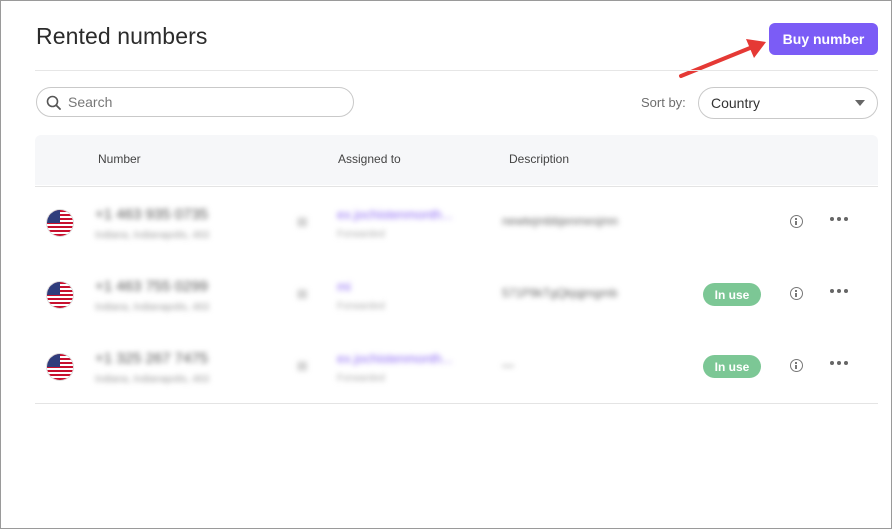 This screenshot has width=892, height=529. Describe the element at coordinates (539, 159) in the screenshot. I see `column-header-description: Description` at that location.